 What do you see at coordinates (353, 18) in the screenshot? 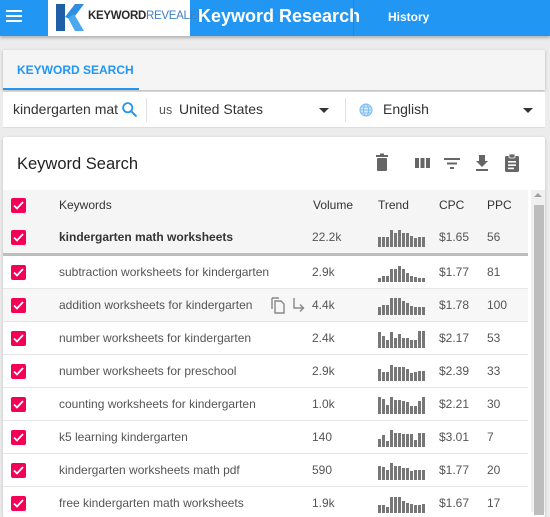
I see `nav-divider` at bounding box center [353, 18].